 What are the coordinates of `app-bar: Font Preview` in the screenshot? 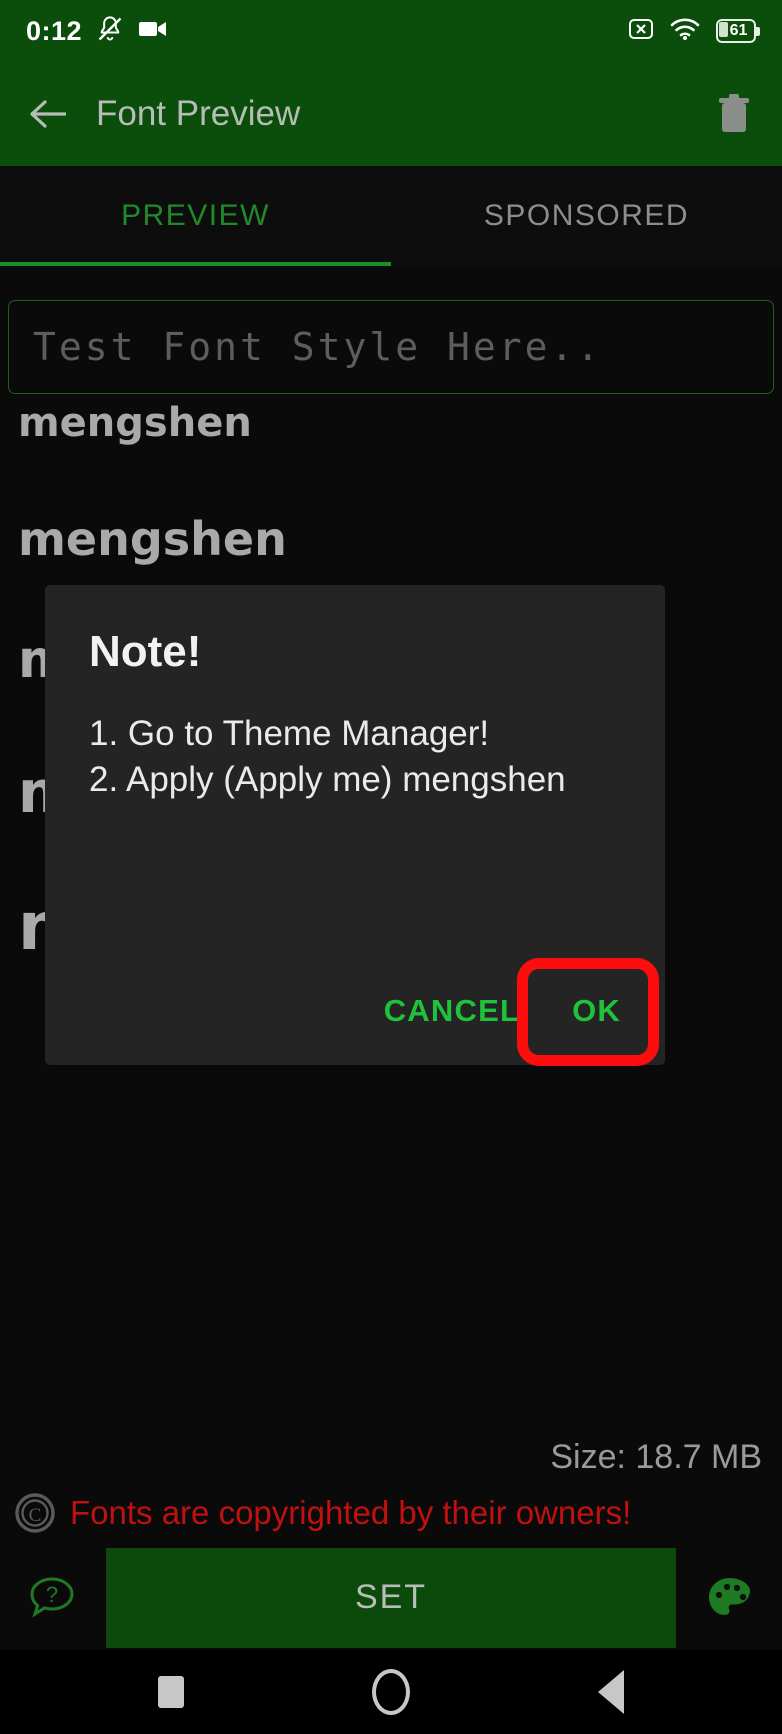 It's located at (391, 114).